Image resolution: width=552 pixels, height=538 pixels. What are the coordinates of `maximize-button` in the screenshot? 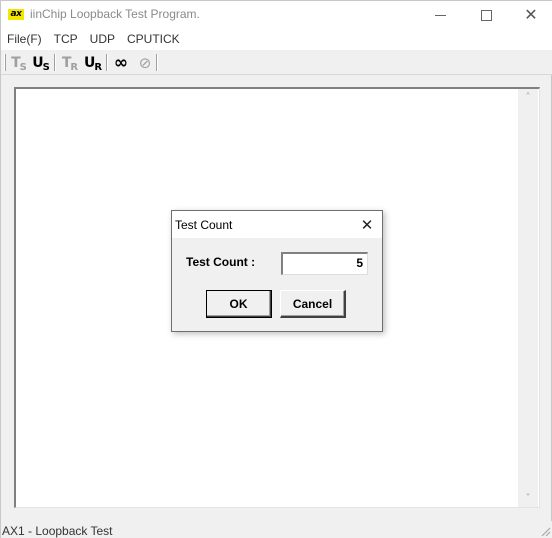 It's located at (486, 15).